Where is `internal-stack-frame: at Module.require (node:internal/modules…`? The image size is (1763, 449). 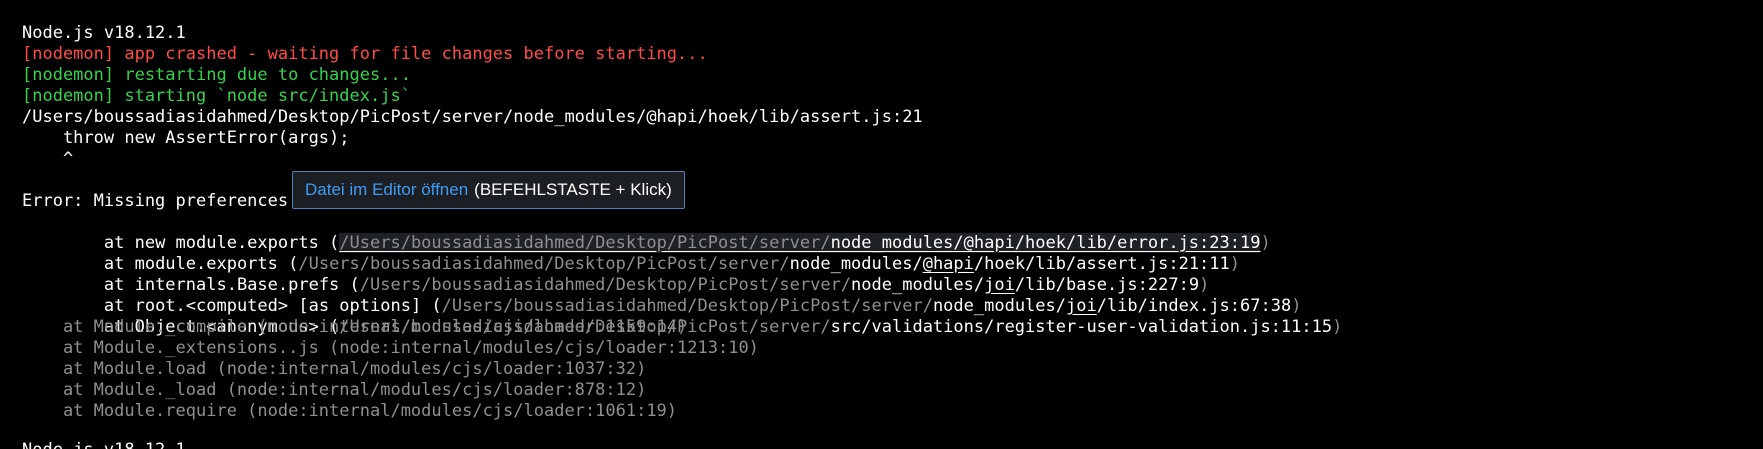
internal-stack-frame: at Module.require (node:internal/modules… is located at coordinates (350, 411).